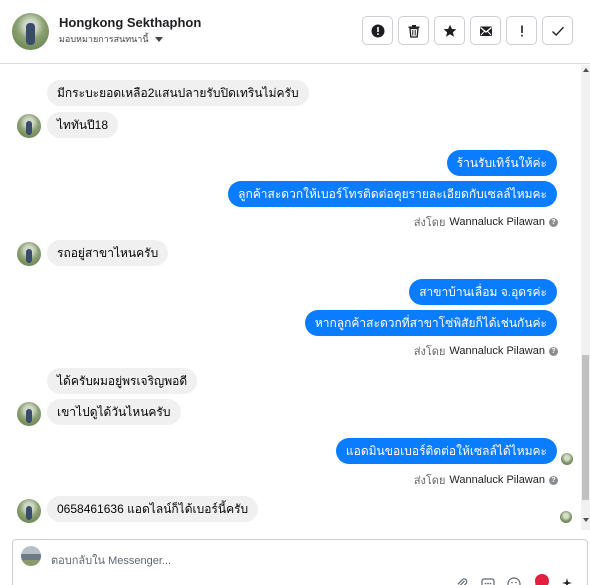 The height and width of the screenshot is (585, 590). I want to click on emoji-button, so click(514, 581).